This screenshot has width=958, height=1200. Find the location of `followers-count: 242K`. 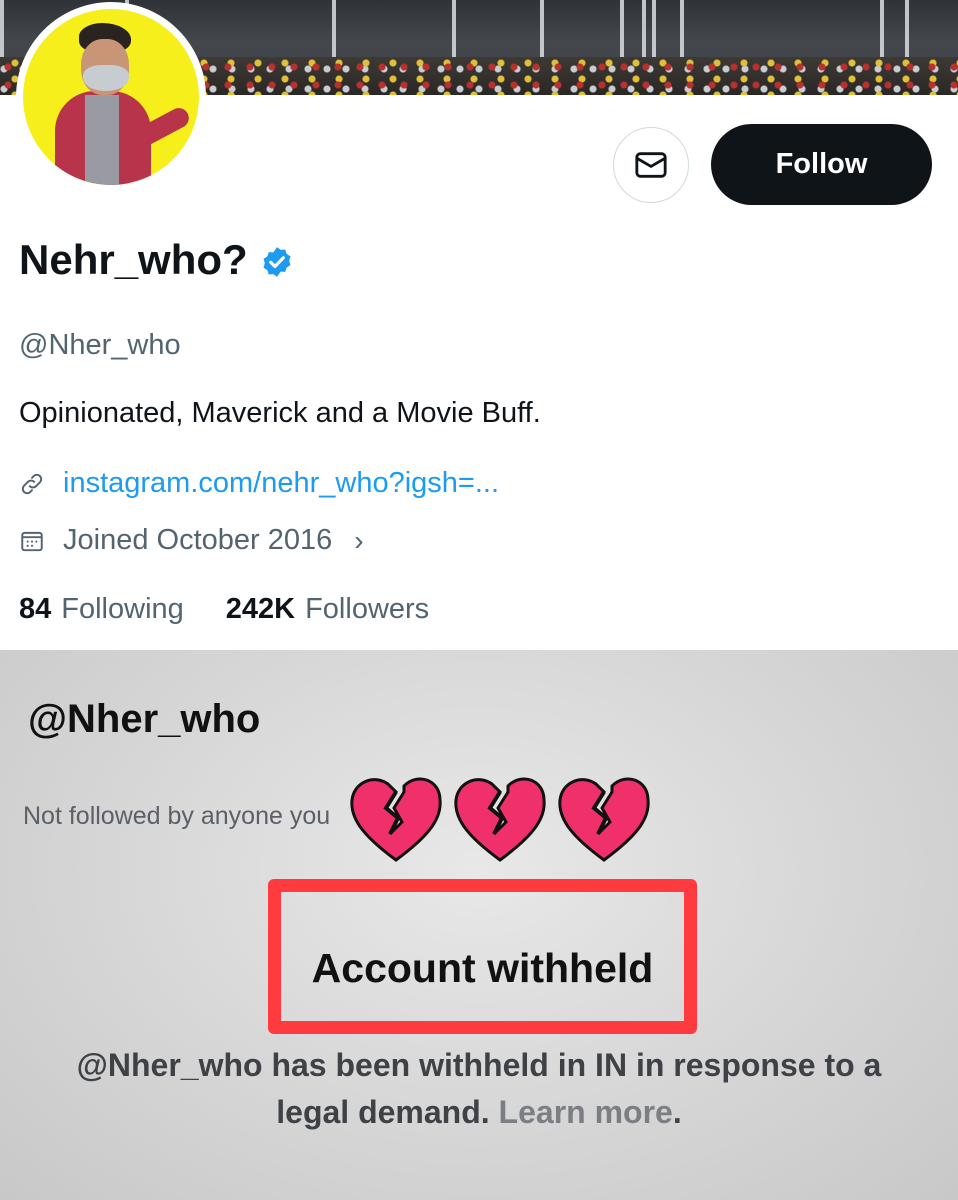

followers-count: 242K is located at coordinates (260, 609).